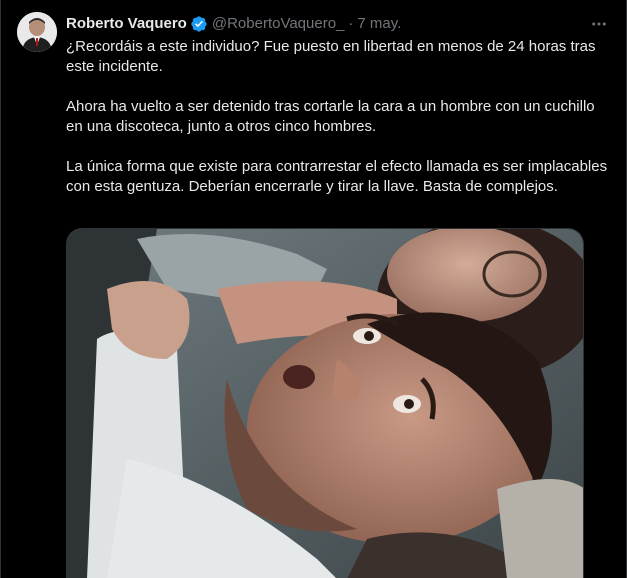 The image size is (627, 578). I want to click on tweet-date: 7 may., so click(379, 24).